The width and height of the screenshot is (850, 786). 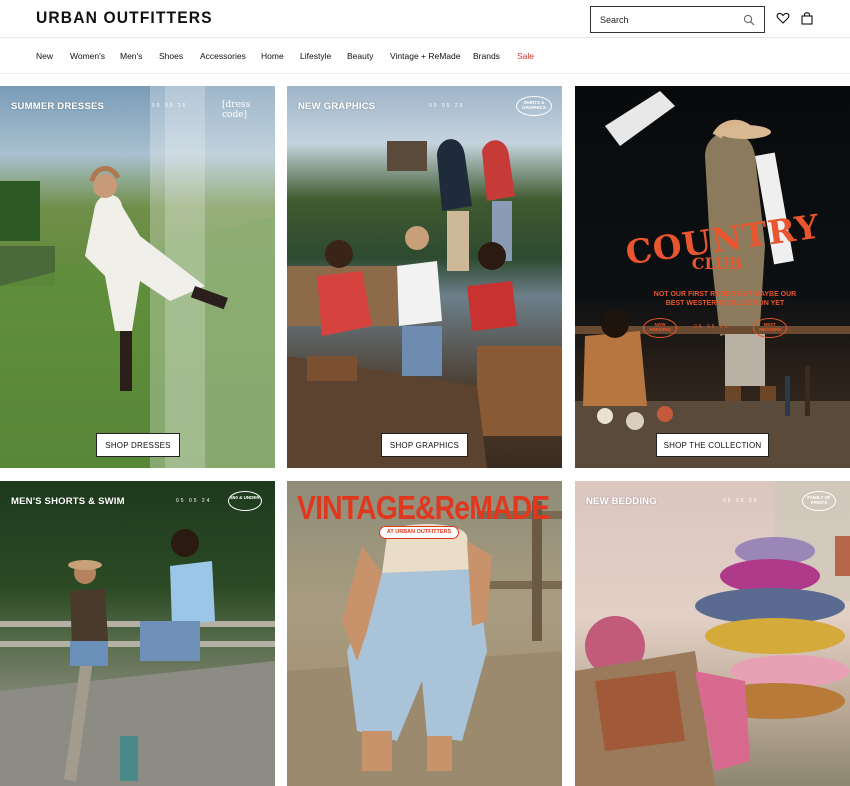 What do you see at coordinates (423, 507) in the screenshot?
I see `vintage-remade-headline: VINTAGE&ReMADE` at bounding box center [423, 507].